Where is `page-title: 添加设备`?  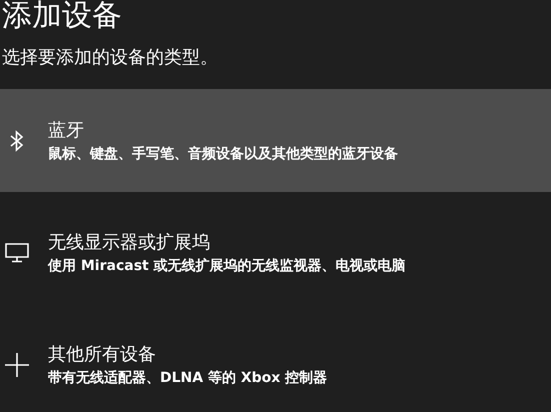
page-title: 添加设备 is located at coordinates (62, 16).